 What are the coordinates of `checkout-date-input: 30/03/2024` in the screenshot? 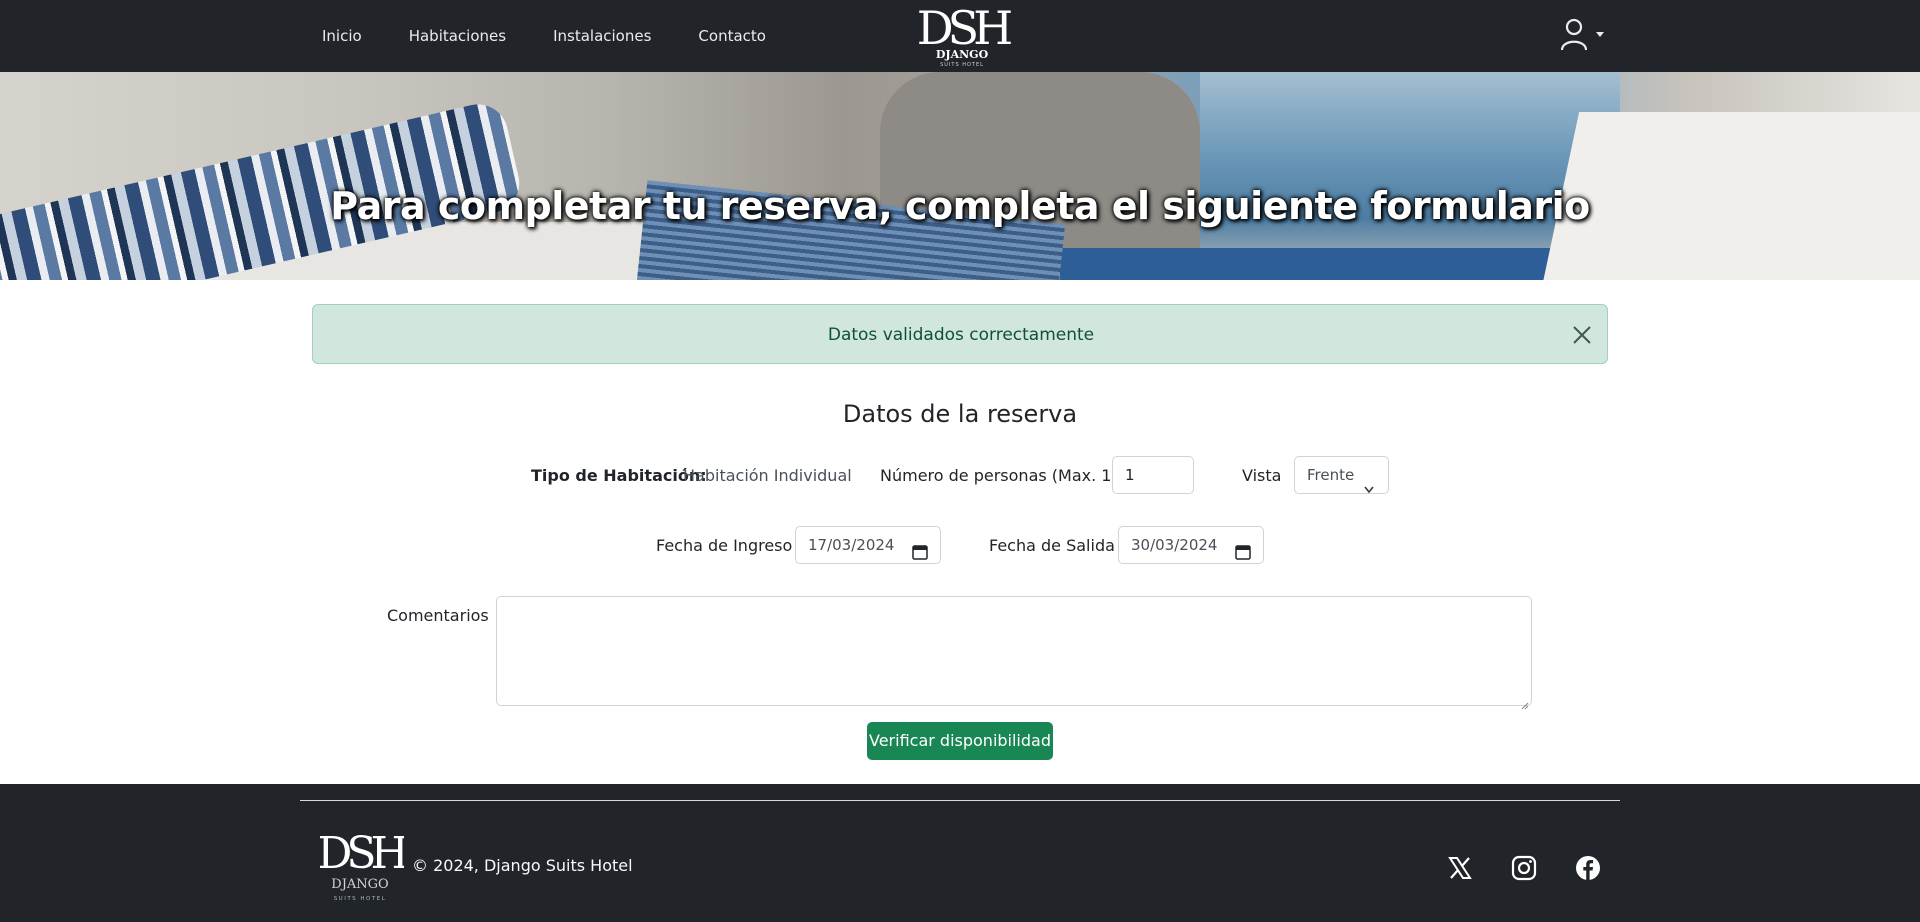 It's located at (1191, 545).